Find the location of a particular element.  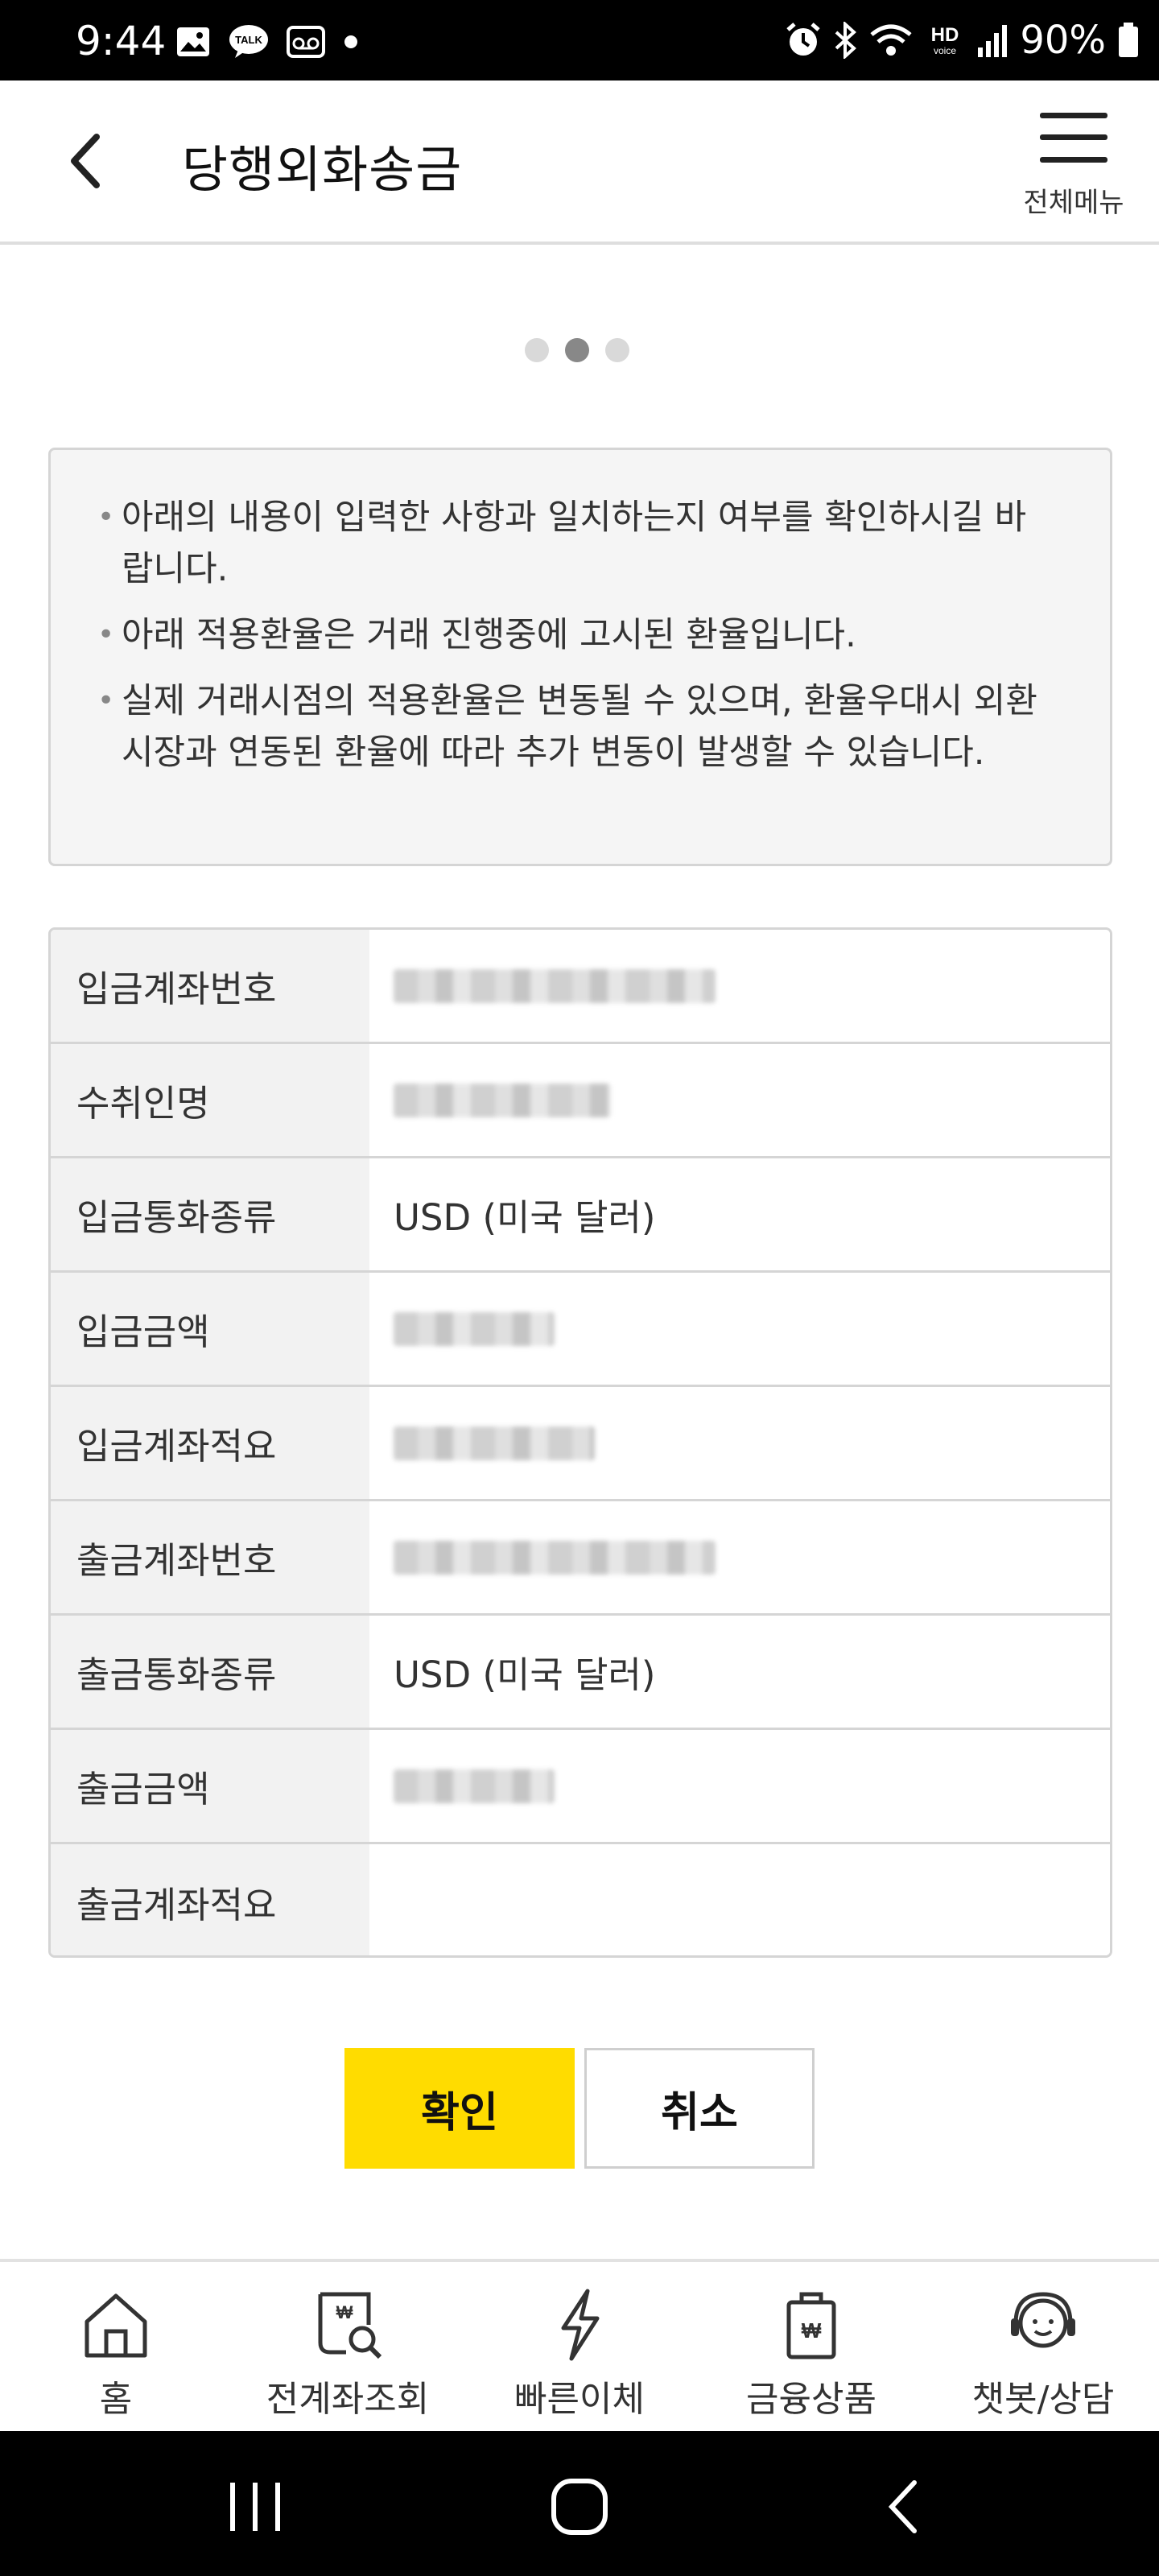

row-label: 출금계좌번호 is located at coordinates (210, 1557).